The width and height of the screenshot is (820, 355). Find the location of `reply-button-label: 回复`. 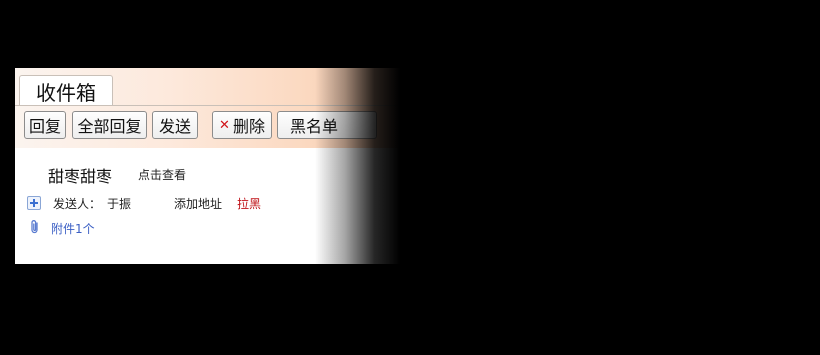

reply-button-label: 回复 is located at coordinates (44, 126).